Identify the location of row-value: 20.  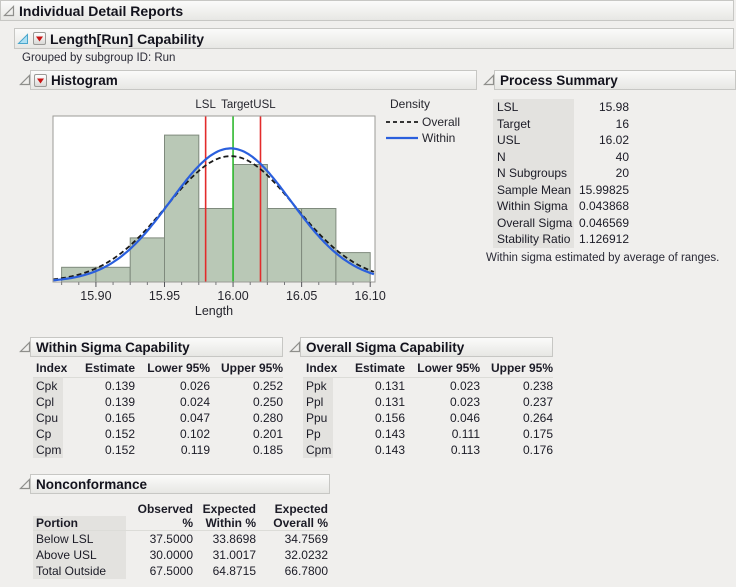
(622, 173).